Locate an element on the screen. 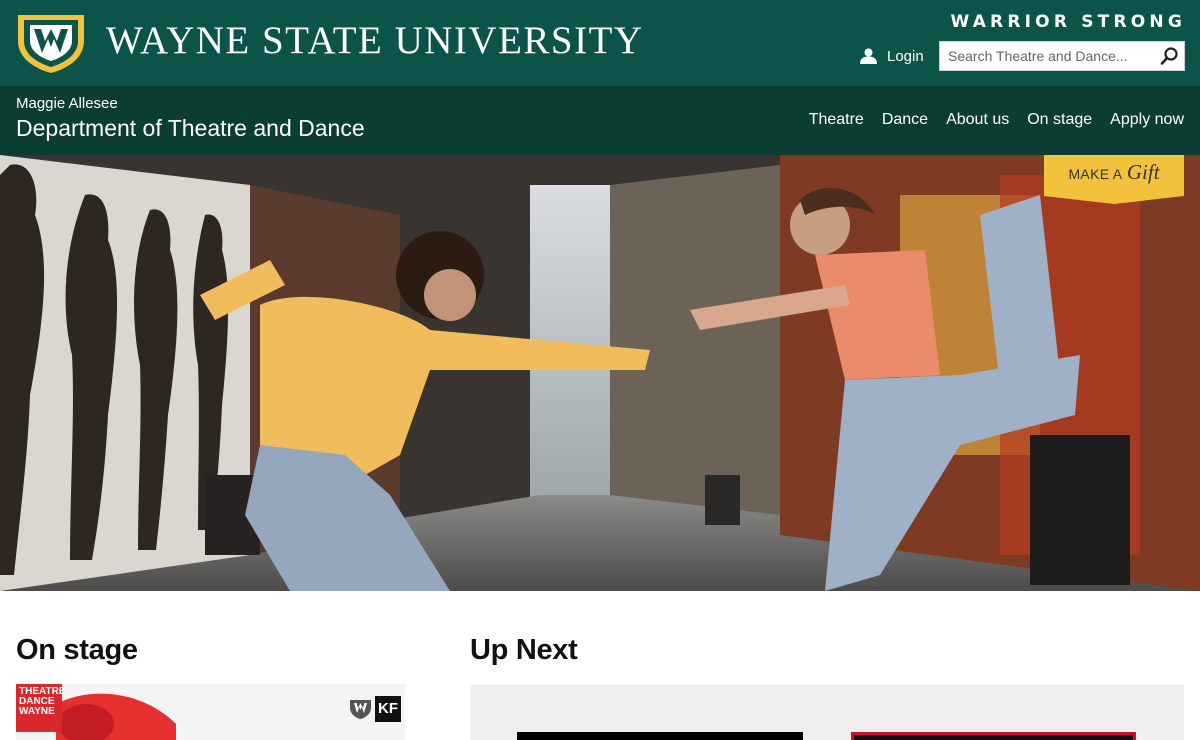  gift-make-a-label: MAKE A is located at coordinates (1095, 174).